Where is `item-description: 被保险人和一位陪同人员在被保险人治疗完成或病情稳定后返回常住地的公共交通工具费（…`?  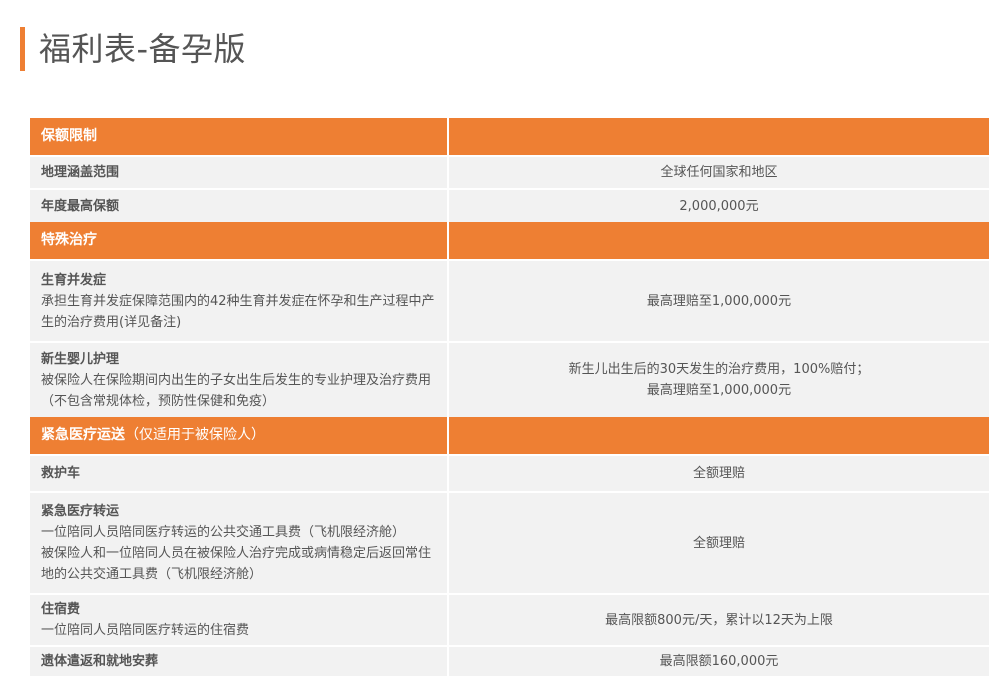
item-description: 被保险人和一位陪同人员在被保险人治疗完成或病情稳定后返回常住地的公共交通工具费（… is located at coordinates (236, 564).